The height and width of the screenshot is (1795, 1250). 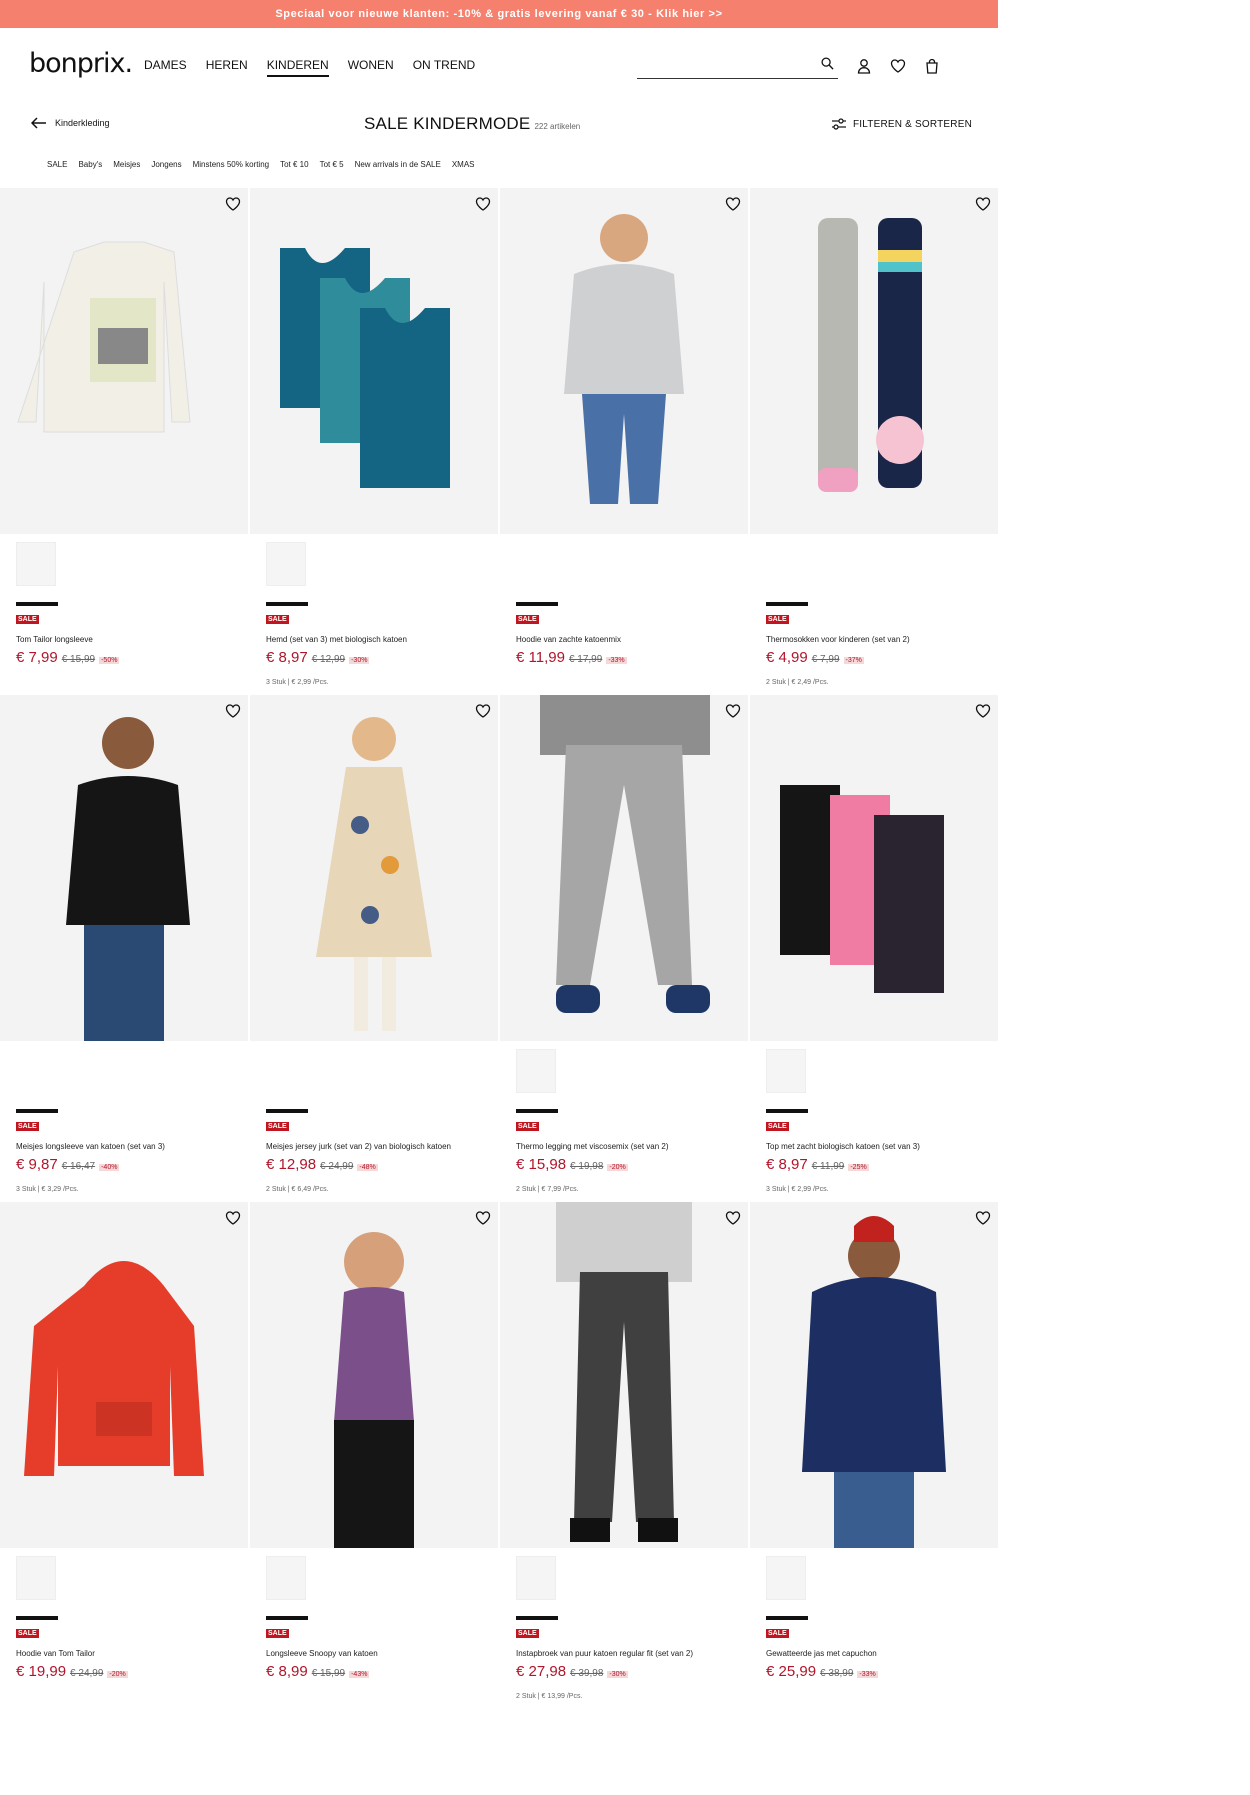 I want to click on original-price: € 15,99, so click(x=328, y=1673).